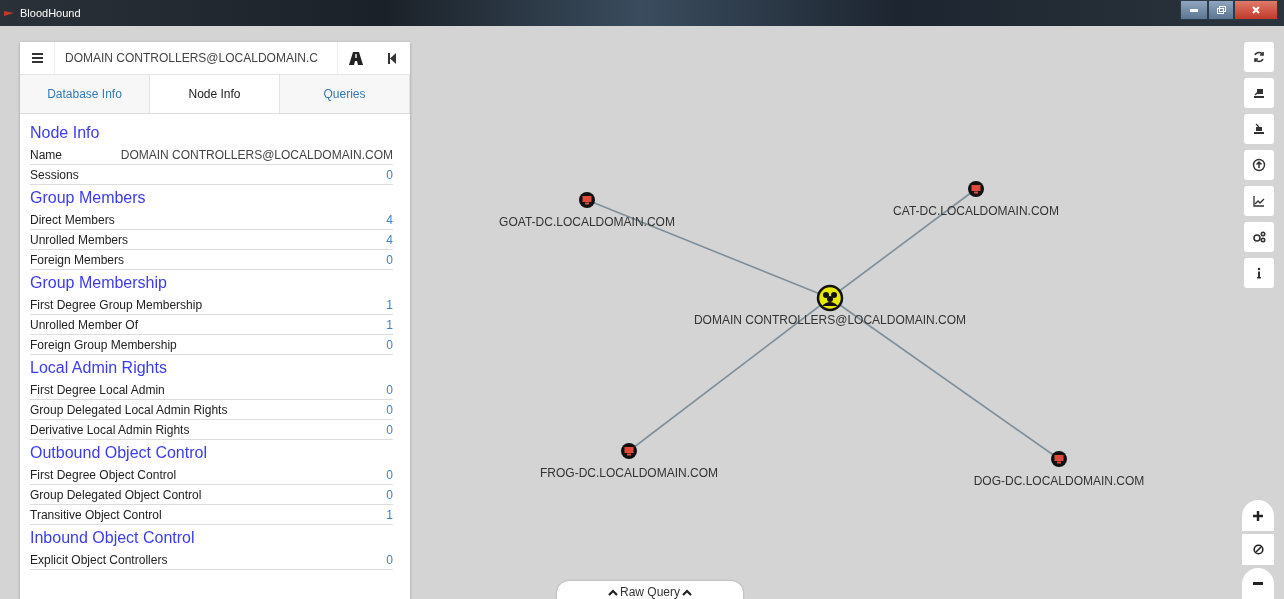  I want to click on section-title: Node Info, so click(65, 133).